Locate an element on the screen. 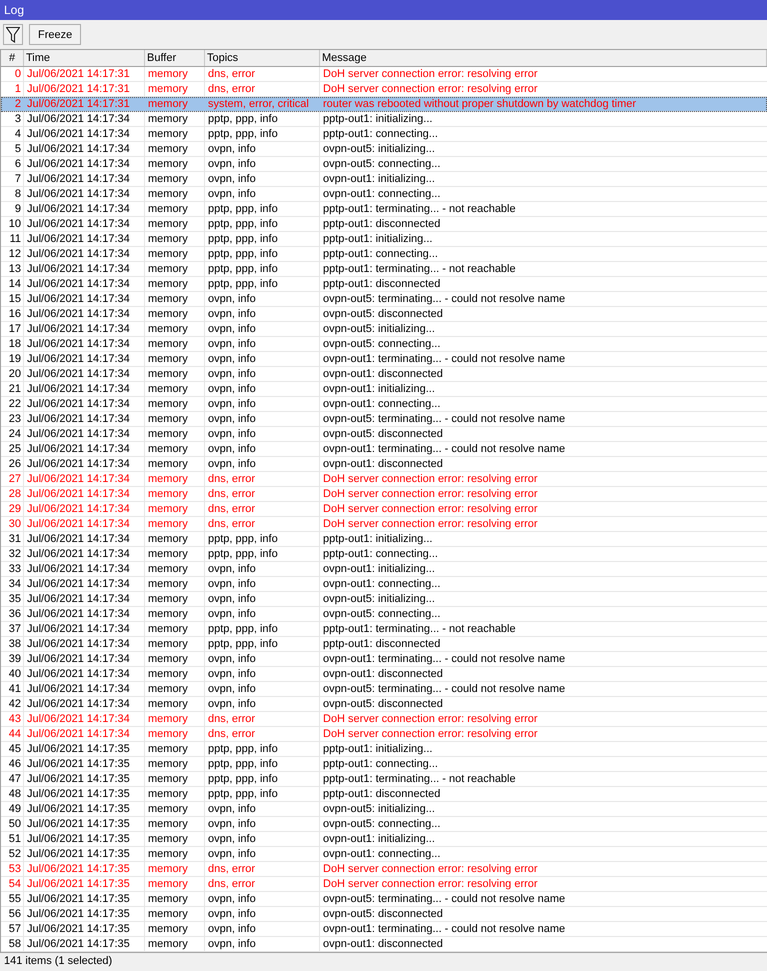  filter-button is located at coordinates (13, 34).